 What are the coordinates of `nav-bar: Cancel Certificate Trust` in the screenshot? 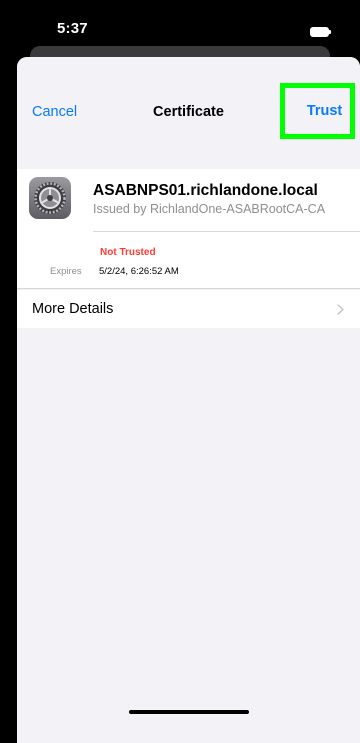 It's located at (188, 113).